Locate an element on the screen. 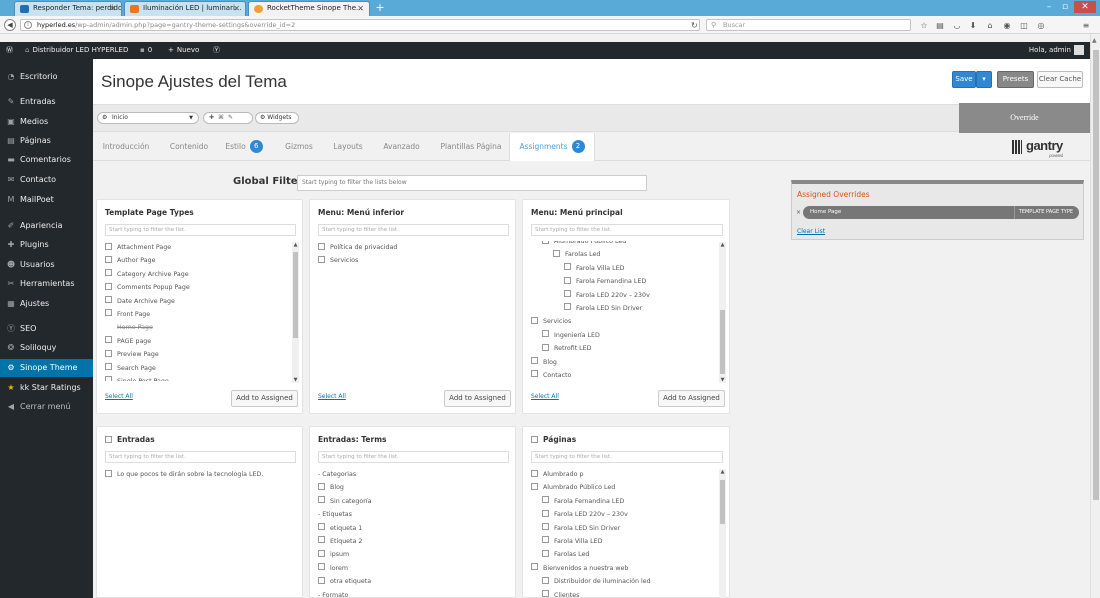 The height and width of the screenshot is (598, 1100). list-item: Clientes is located at coordinates (623, 593).